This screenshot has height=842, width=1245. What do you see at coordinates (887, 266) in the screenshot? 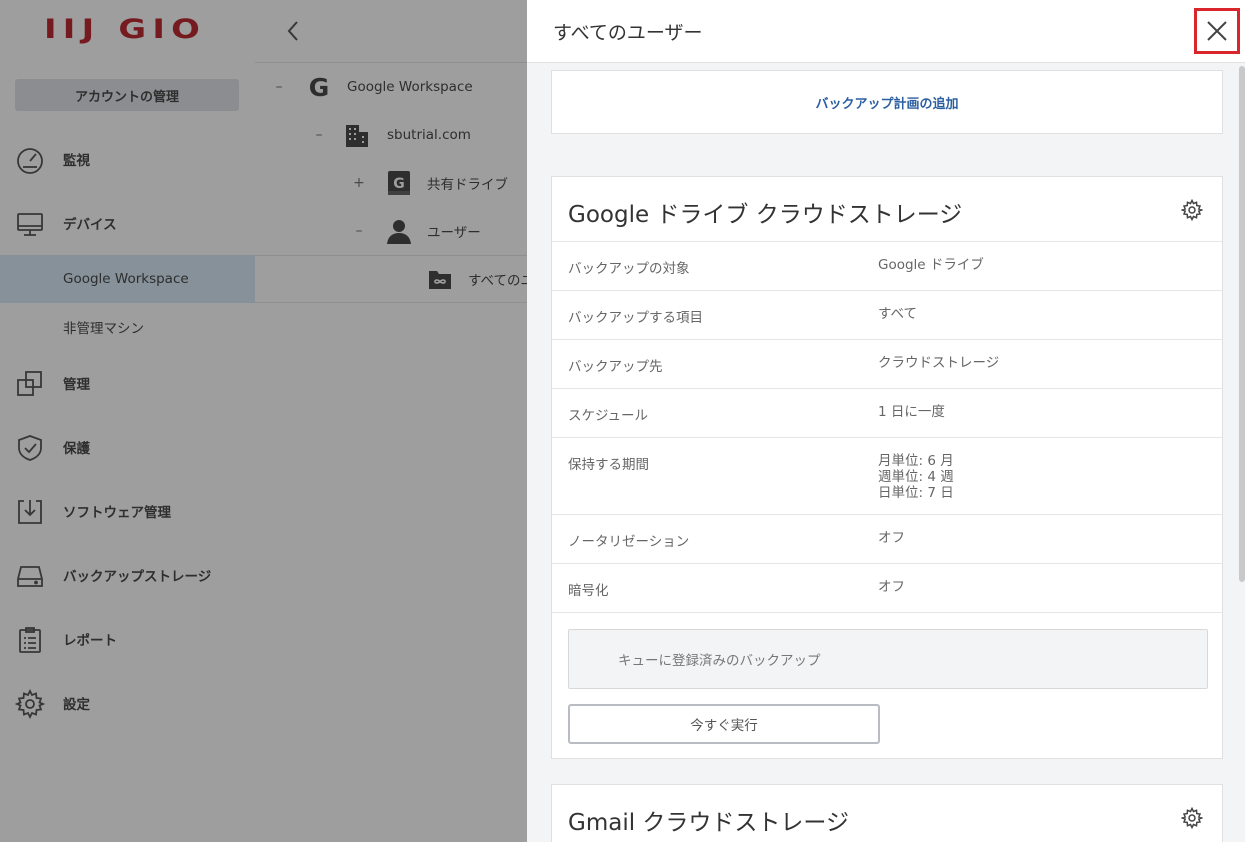
I see `plan-row-backup-target: バックアップの対象 Google ドライブ` at bounding box center [887, 266].